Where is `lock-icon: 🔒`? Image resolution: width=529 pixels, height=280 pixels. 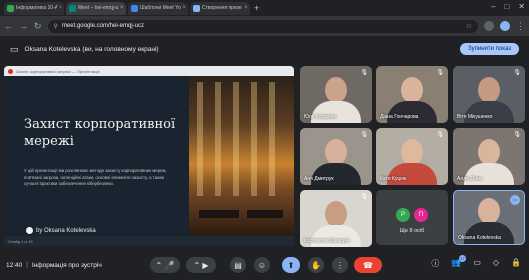 lock-icon: 🔒 is located at coordinates (516, 263).